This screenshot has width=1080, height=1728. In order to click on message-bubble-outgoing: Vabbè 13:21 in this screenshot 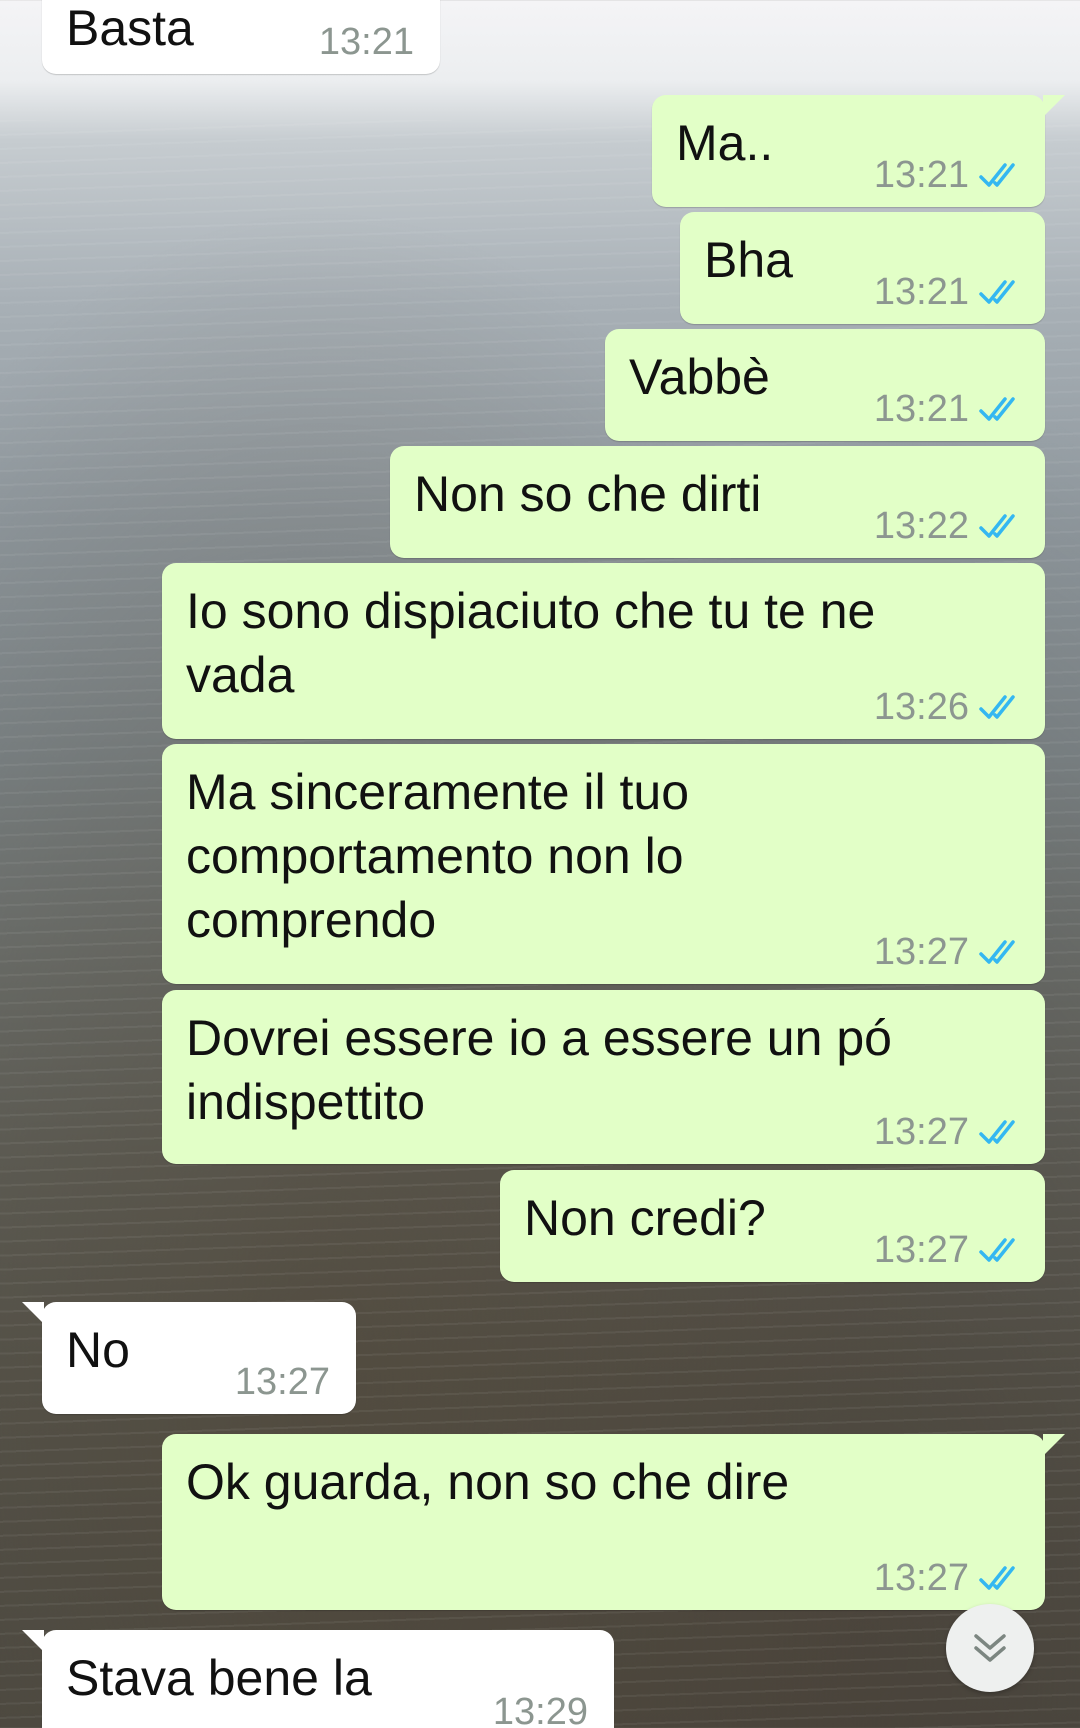, I will do `click(825, 385)`.